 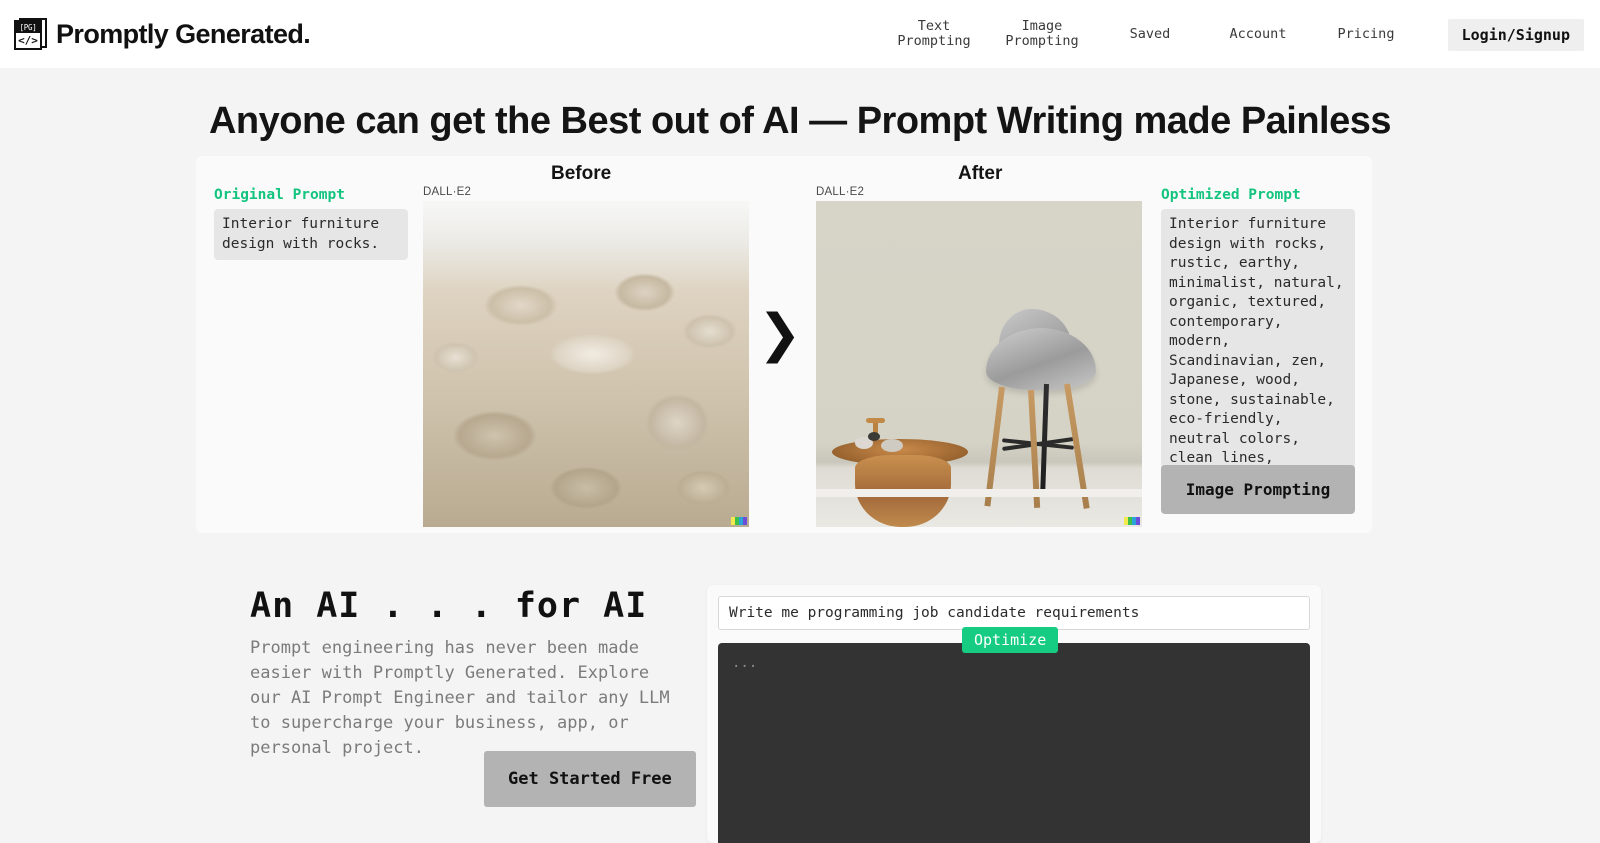 What do you see at coordinates (183, 33) in the screenshot?
I see `brand-name: Promptly Generated.` at bounding box center [183, 33].